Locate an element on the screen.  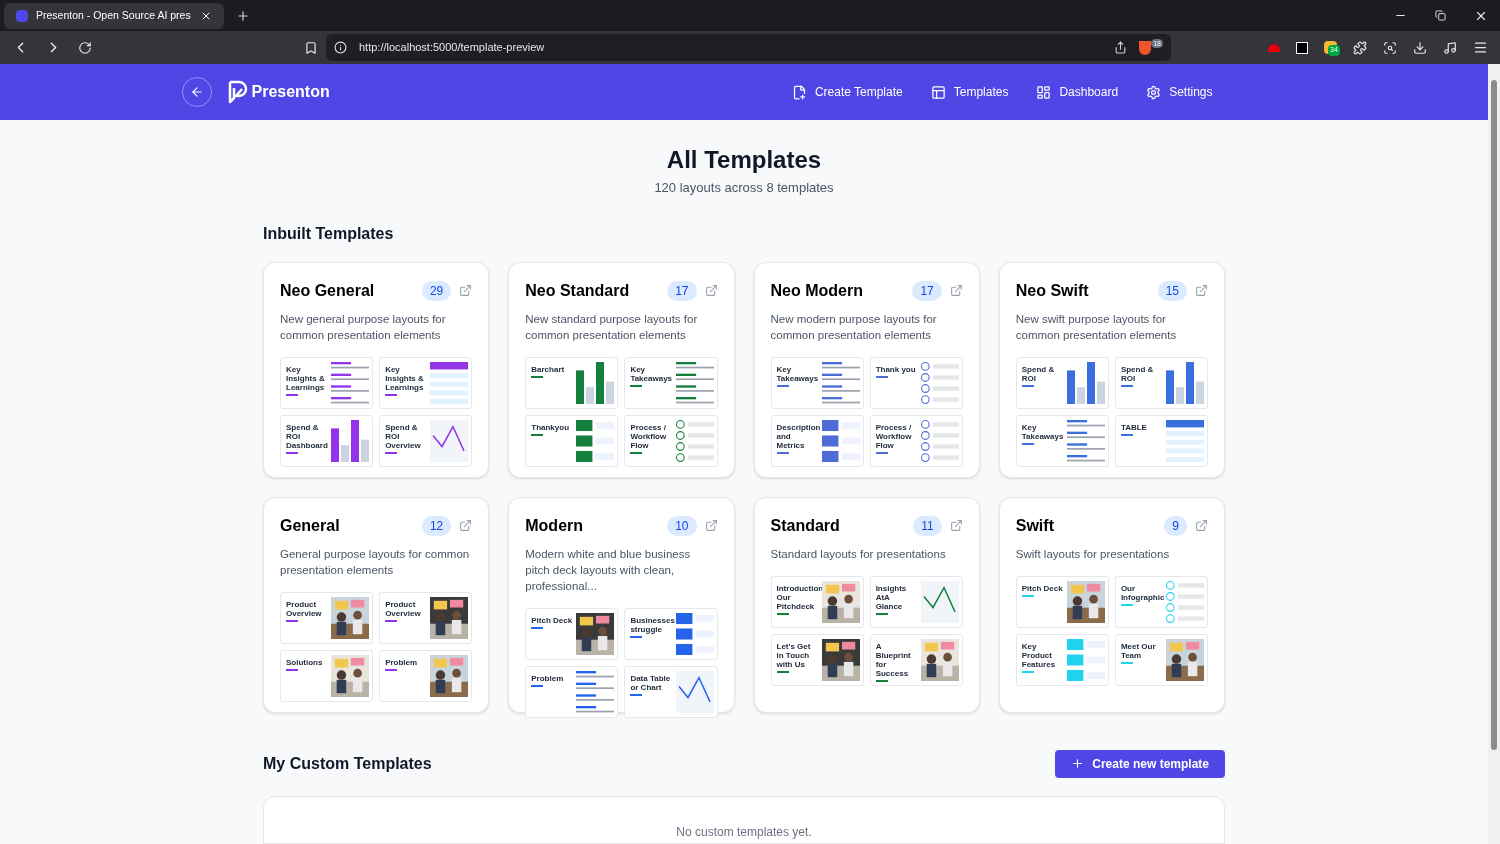
slide-thumbnail: Meet Our Team is located at coordinates (1161, 659).